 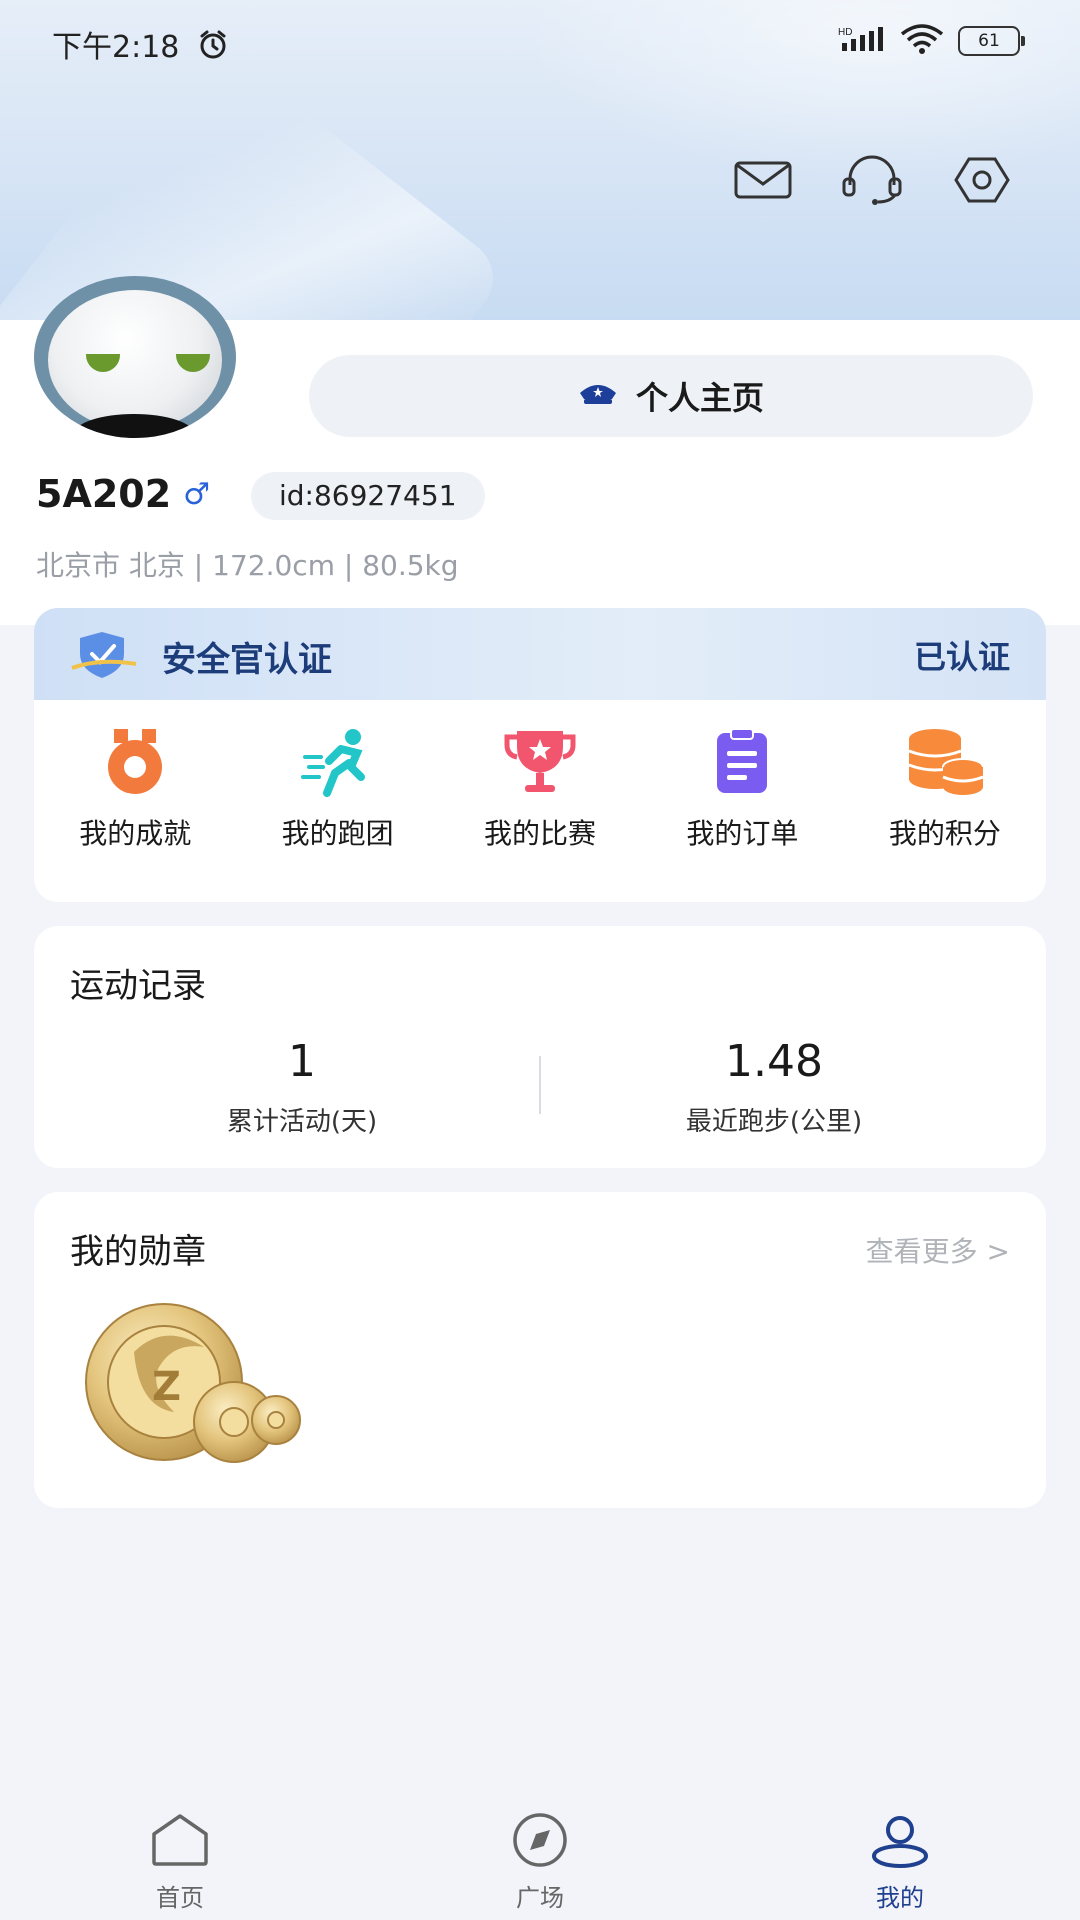 What do you see at coordinates (302, 1061) in the screenshot?
I see `cumulative-activity-value: 1` at bounding box center [302, 1061].